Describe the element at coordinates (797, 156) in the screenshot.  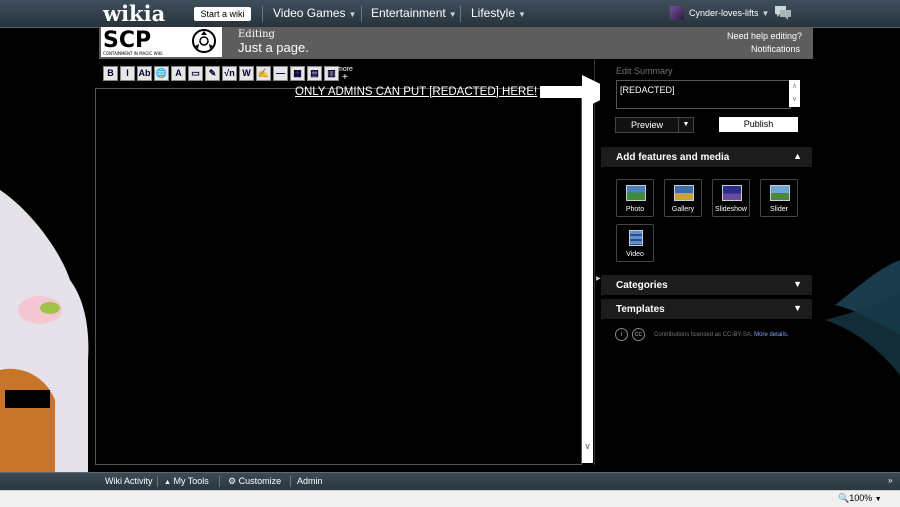
I see `chevron-up-icon: ▲` at that location.